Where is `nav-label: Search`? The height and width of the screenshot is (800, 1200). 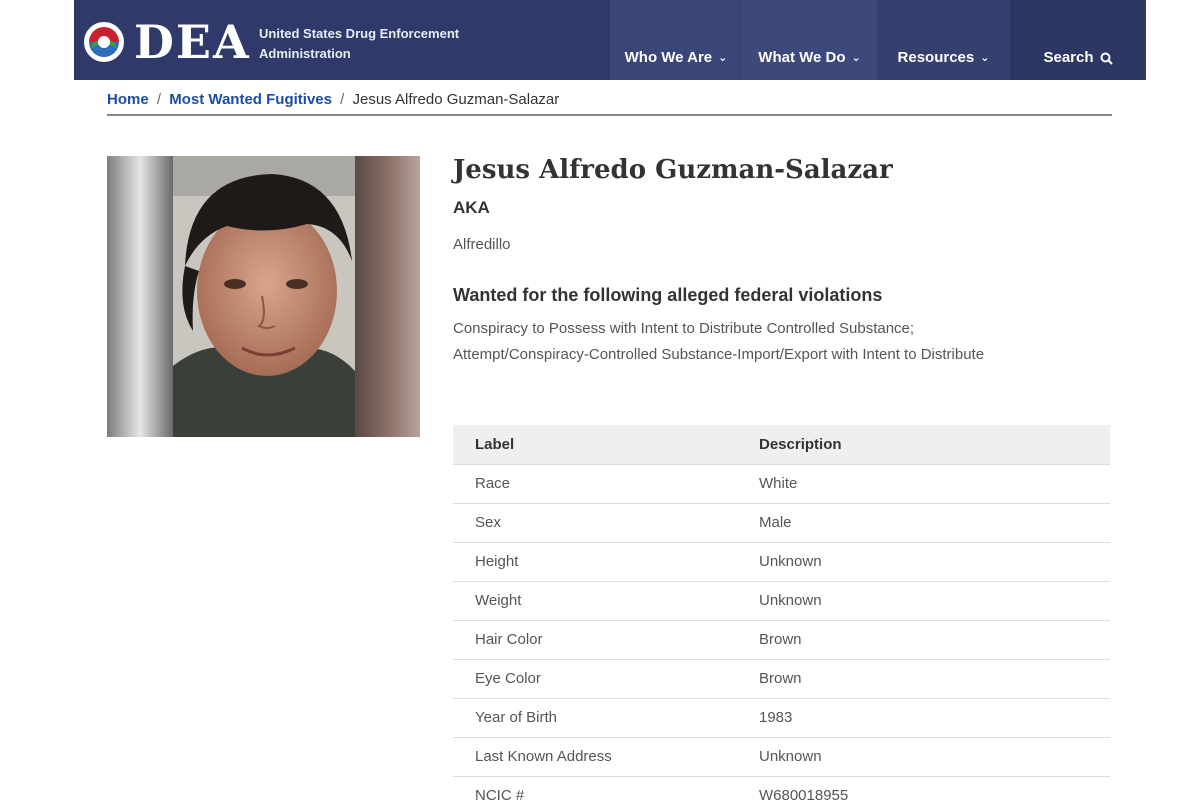
nav-label: Search is located at coordinates (1068, 57).